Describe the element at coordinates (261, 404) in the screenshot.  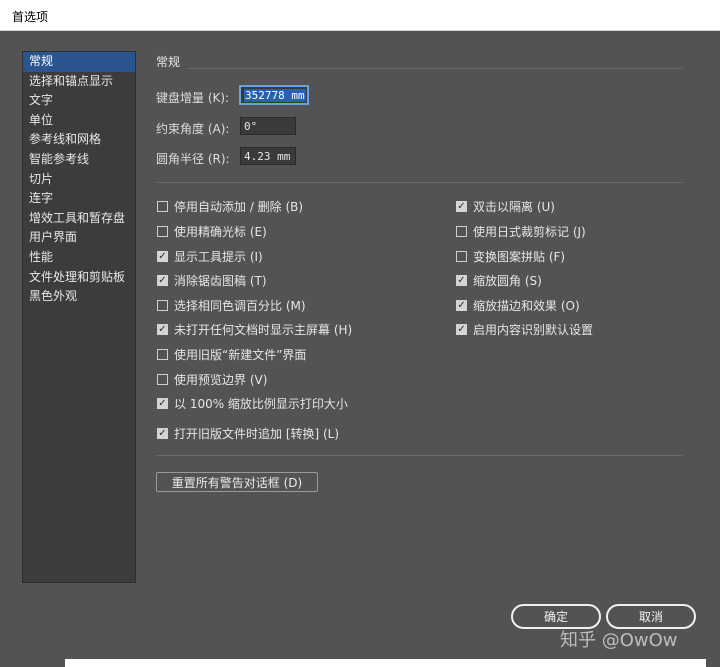
I see `print-size-100-label: 以 100% 缩放比例显示打印大小` at that location.